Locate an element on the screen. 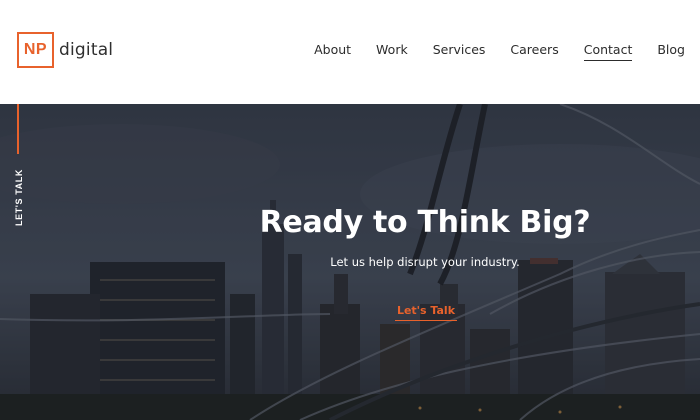 Image resolution: width=700 pixels, height=420 pixels. lets-talk-button: Let's Talk is located at coordinates (426, 312).